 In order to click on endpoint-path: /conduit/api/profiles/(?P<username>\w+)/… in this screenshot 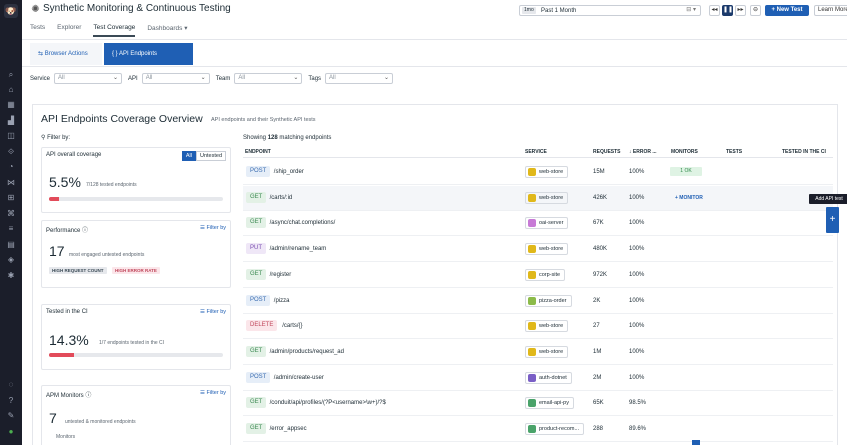, I will do `click(328, 403)`.